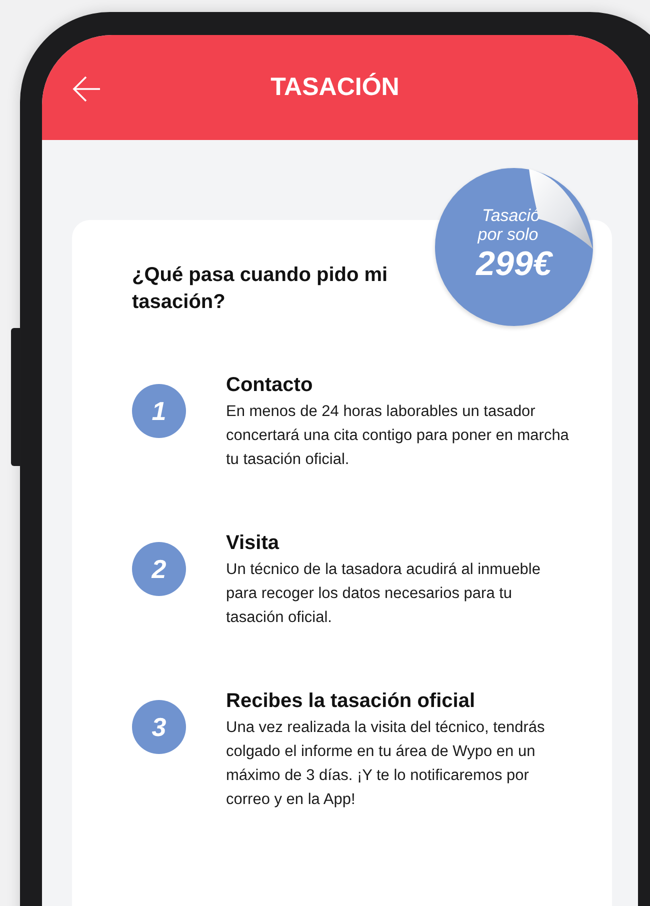 The image size is (650, 906). I want to click on step-title: Contacto, so click(270, 385).